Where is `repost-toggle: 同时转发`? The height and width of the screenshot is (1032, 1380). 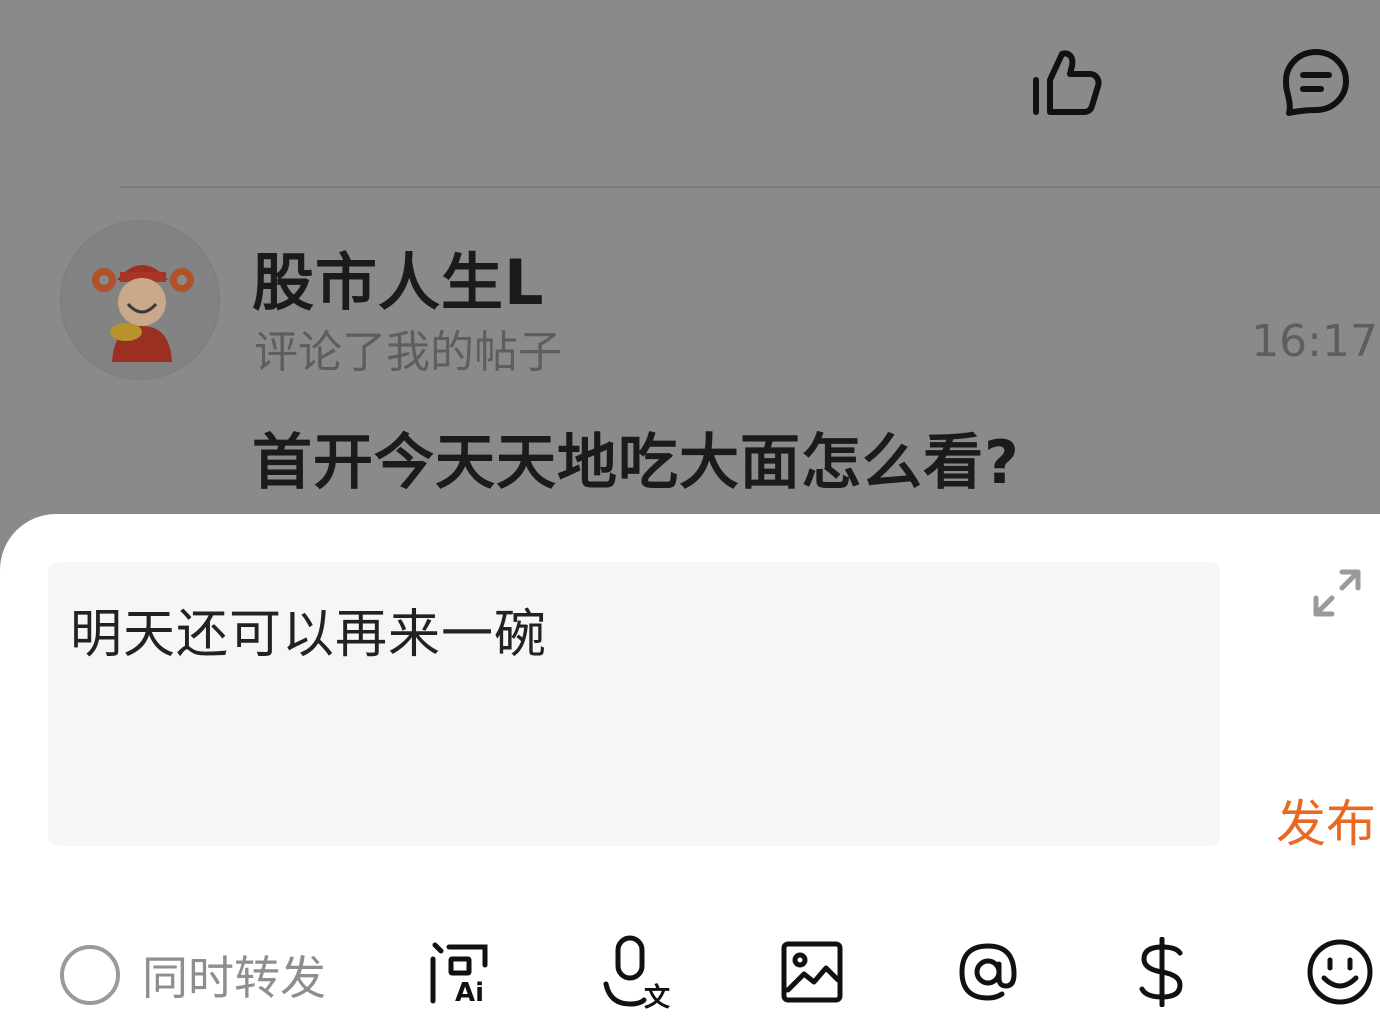 repost-toggle: 同时转发 is located at coordinates (193, 975).